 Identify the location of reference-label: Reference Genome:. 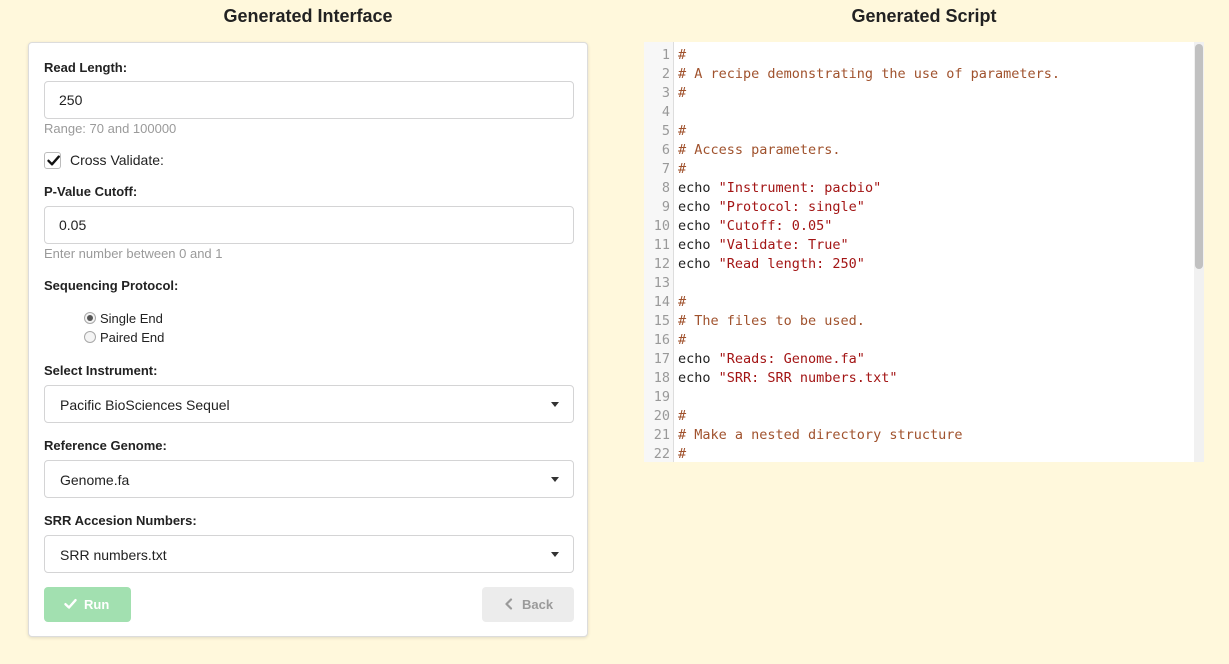
(105, 445).